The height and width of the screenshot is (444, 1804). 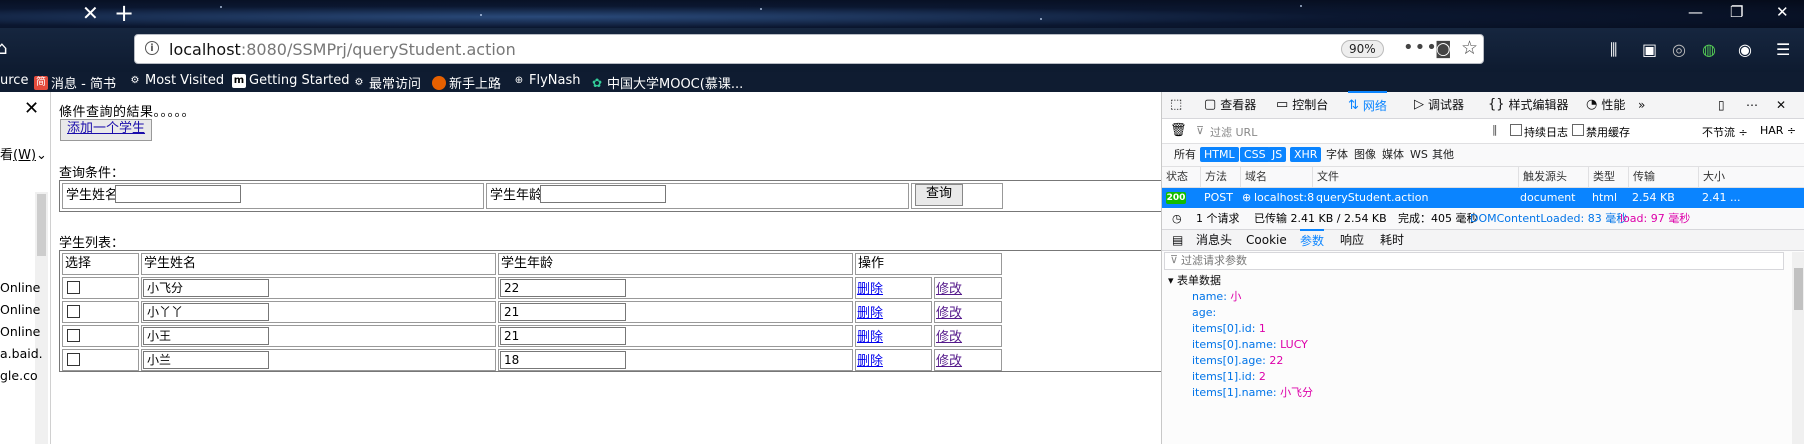 I want to click on devtools-menu-icon: ⋯, so click(x=1752, y=105).